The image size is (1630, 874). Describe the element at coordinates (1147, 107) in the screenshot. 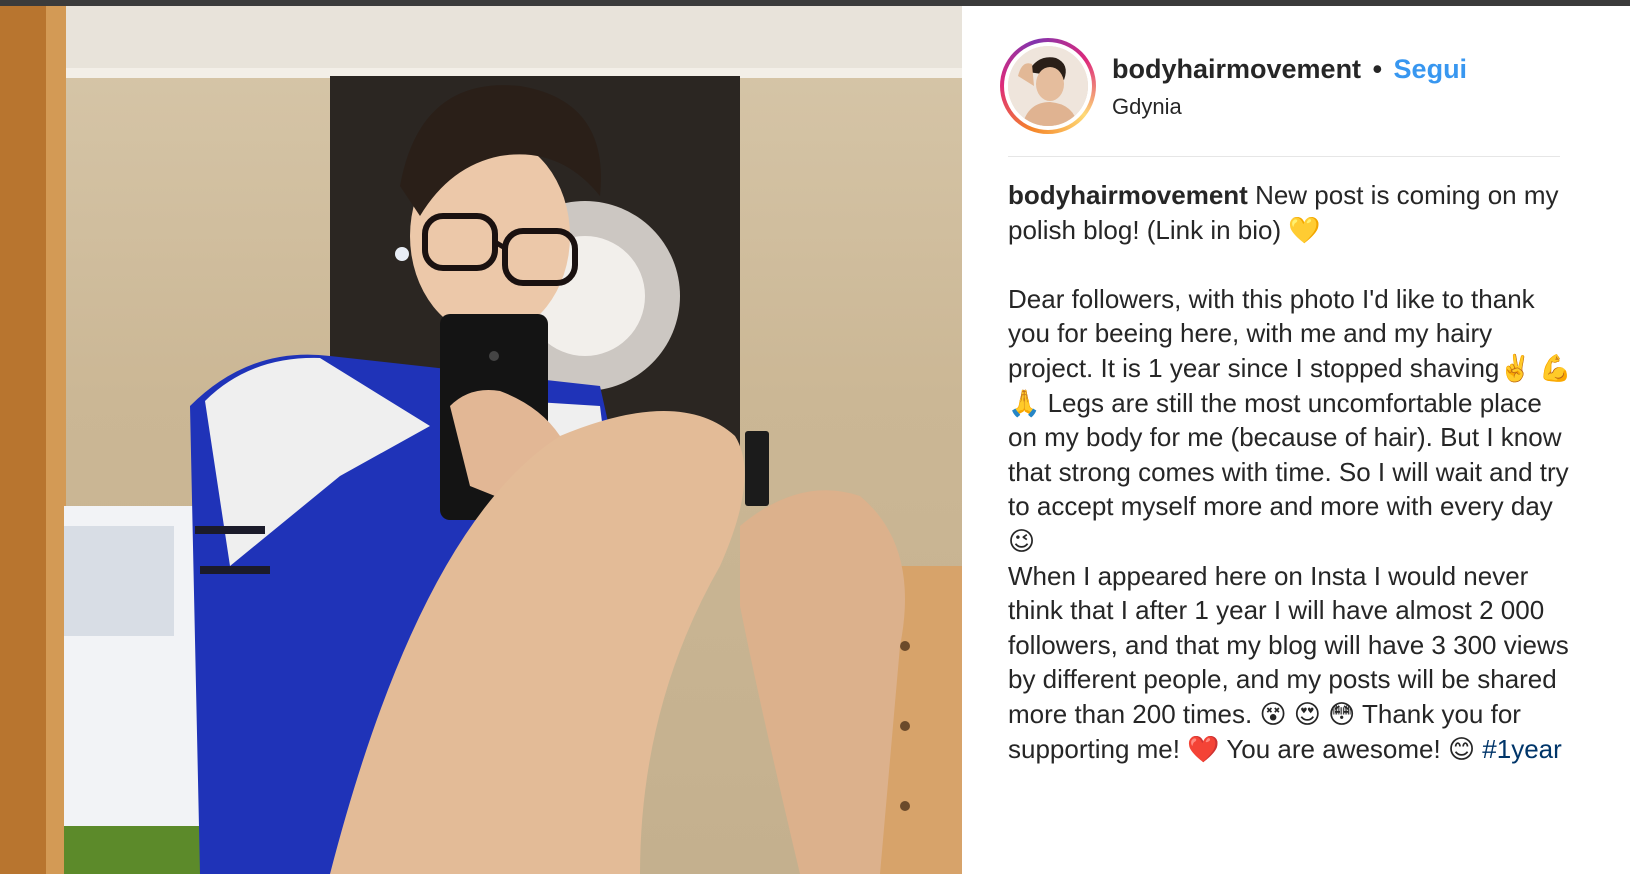

I see `location-link: Gdynia` at that location.